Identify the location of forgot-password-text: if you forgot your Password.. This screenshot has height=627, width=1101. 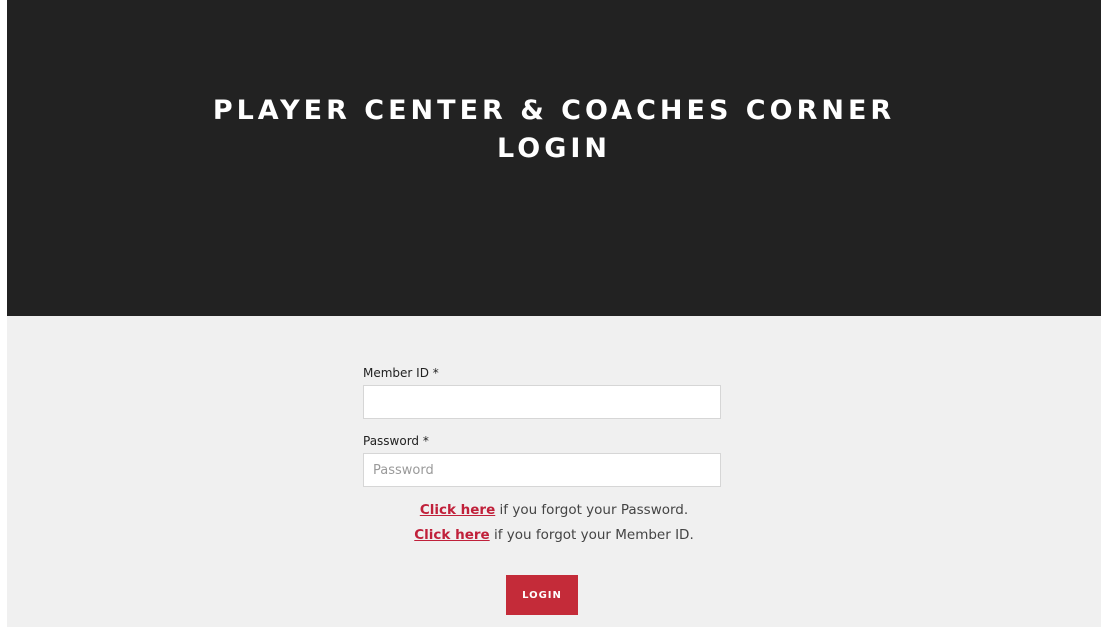
(592, 510).